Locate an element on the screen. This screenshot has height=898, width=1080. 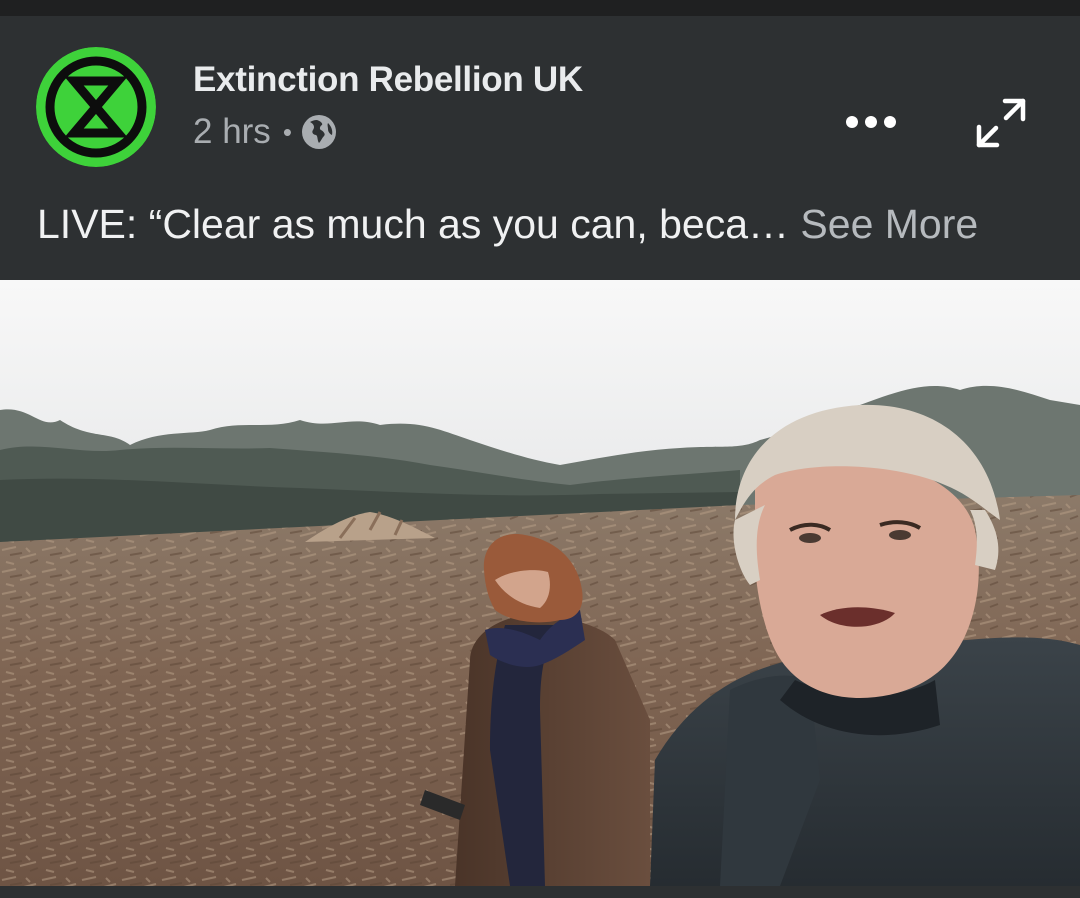
extinction-symbol-logo is located at coordinates (96, 107).